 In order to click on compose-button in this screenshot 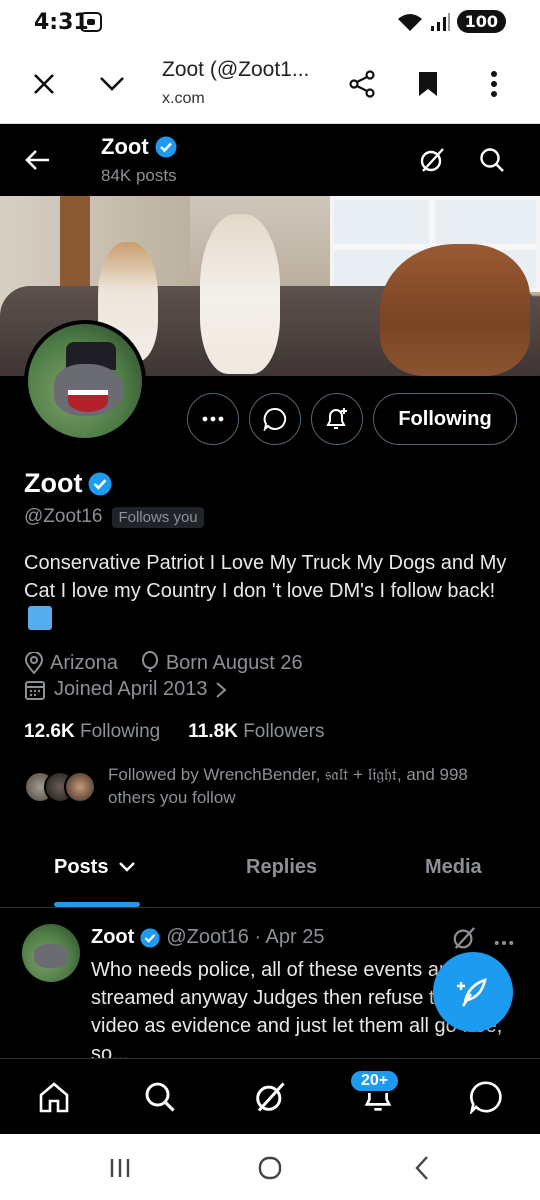, I will do `click(473, 992)`.